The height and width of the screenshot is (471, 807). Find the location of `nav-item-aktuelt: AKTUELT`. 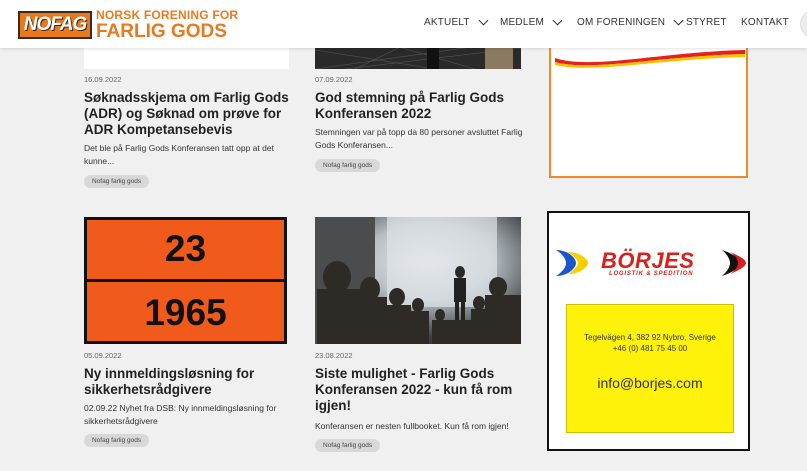

nav-item-aktuelt: AKTUELT is located at coordinates (456, 21).